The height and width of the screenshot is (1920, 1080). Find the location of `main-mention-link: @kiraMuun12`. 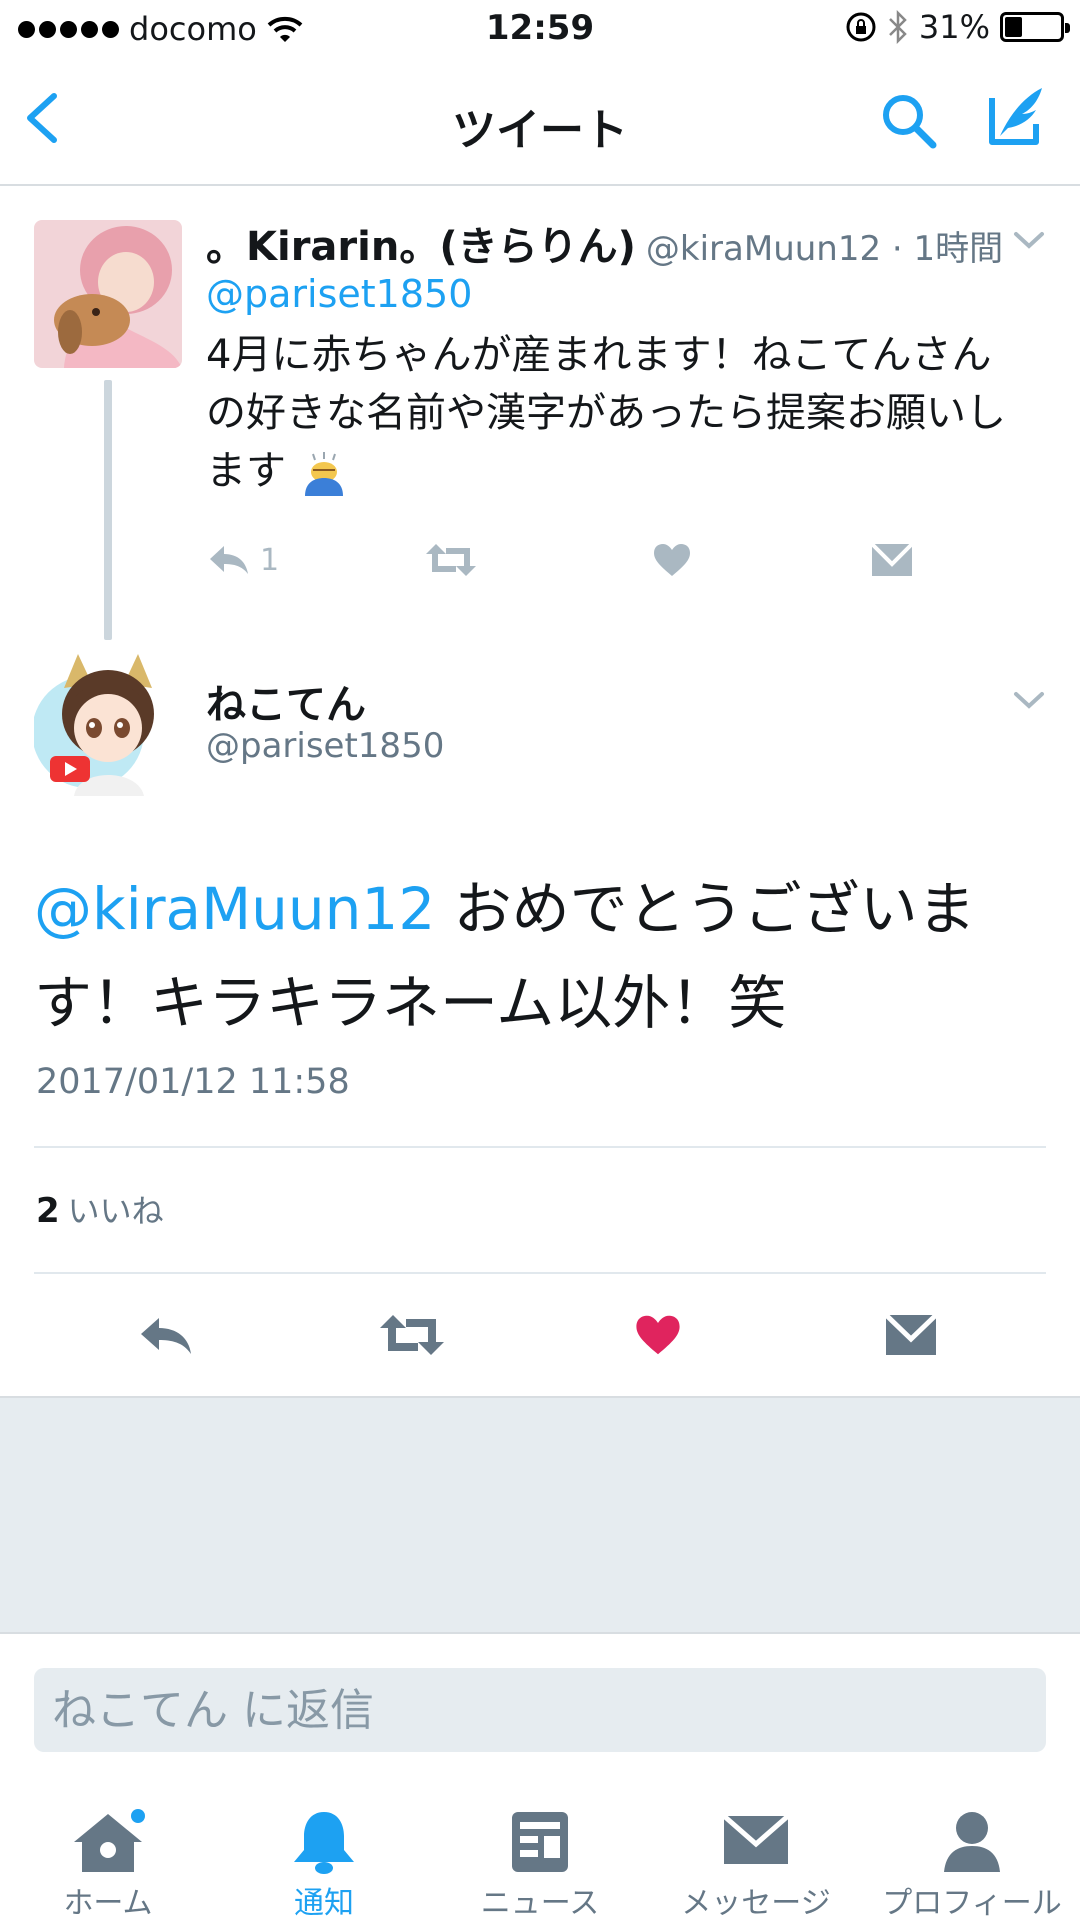

main-mention-link: @kiraMuun12 is located at coordinates (234, 909).